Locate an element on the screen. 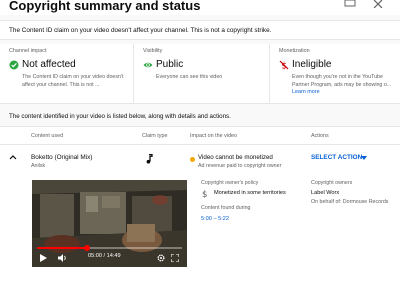  found-label: Content found during is located at coordinates (226, 208).